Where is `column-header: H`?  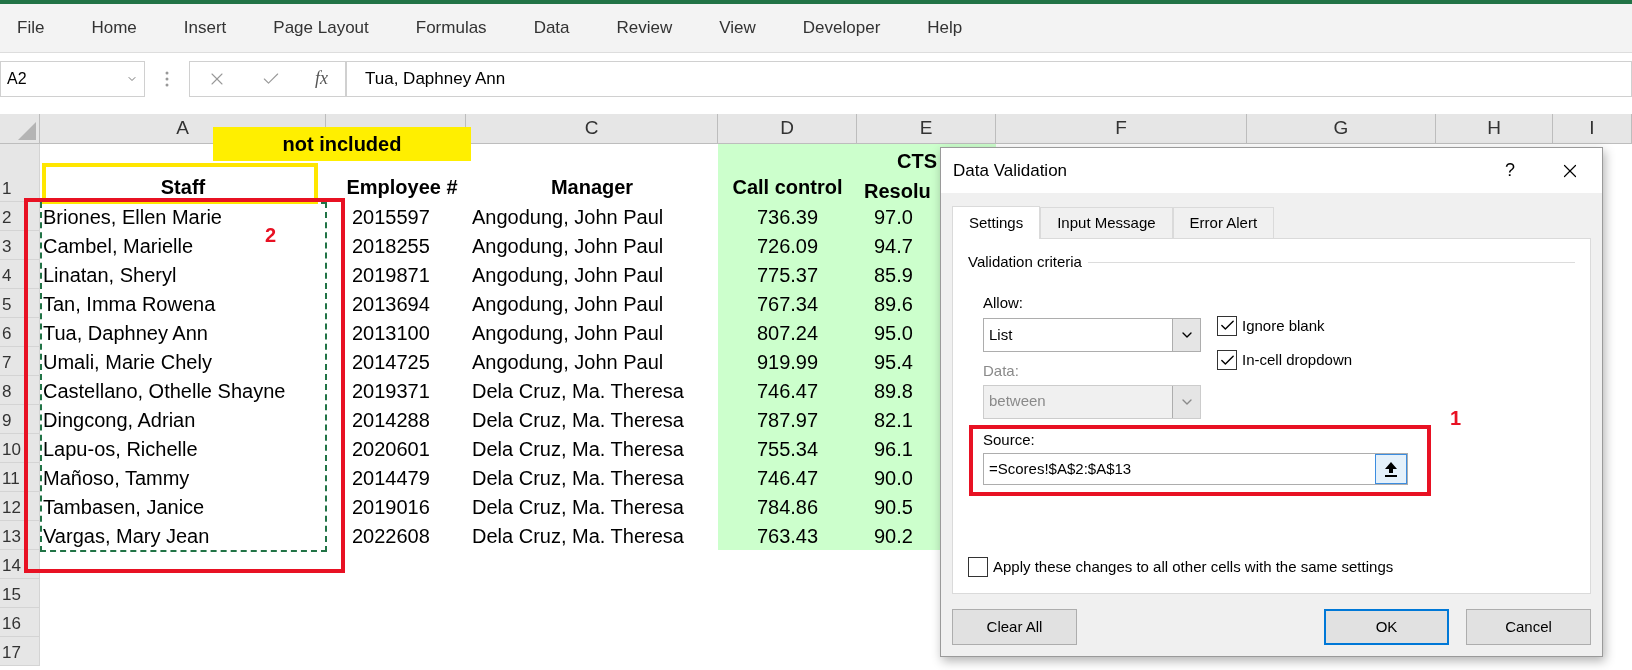
column-header: H is located at coordinates (1494, 128).